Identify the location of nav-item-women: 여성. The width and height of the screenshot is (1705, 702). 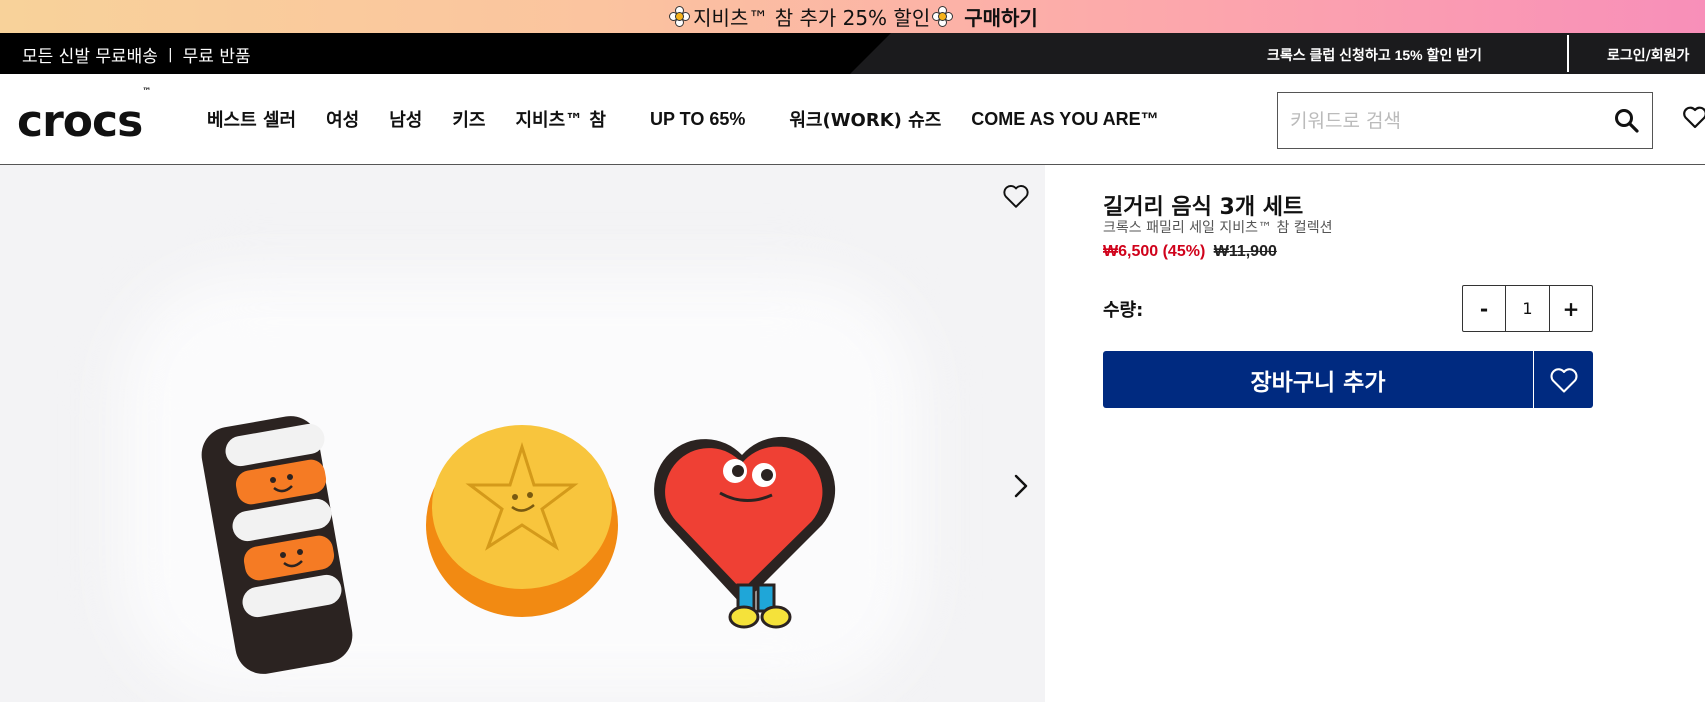
(342, 119).